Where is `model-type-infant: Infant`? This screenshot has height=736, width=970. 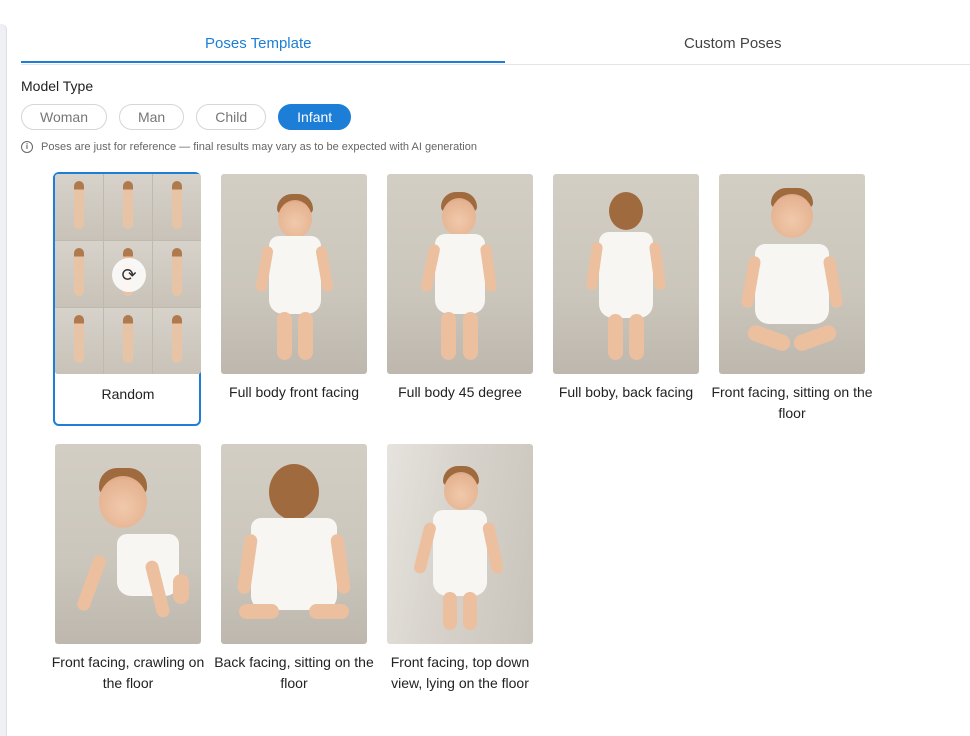
model-type-infant: Infant is located at coordinates (315, 117).